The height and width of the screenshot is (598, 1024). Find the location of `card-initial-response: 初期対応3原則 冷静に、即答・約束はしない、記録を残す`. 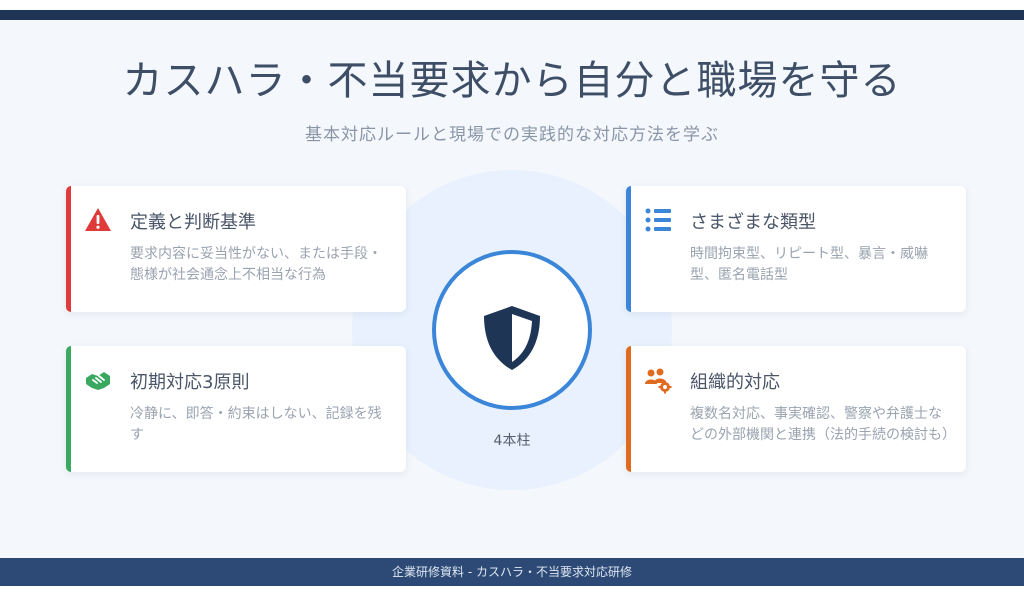

card-initial-response: 初期対応3原則 冷静に、即答・約束はしない、記録を残す is located at coordinates (236, 409).